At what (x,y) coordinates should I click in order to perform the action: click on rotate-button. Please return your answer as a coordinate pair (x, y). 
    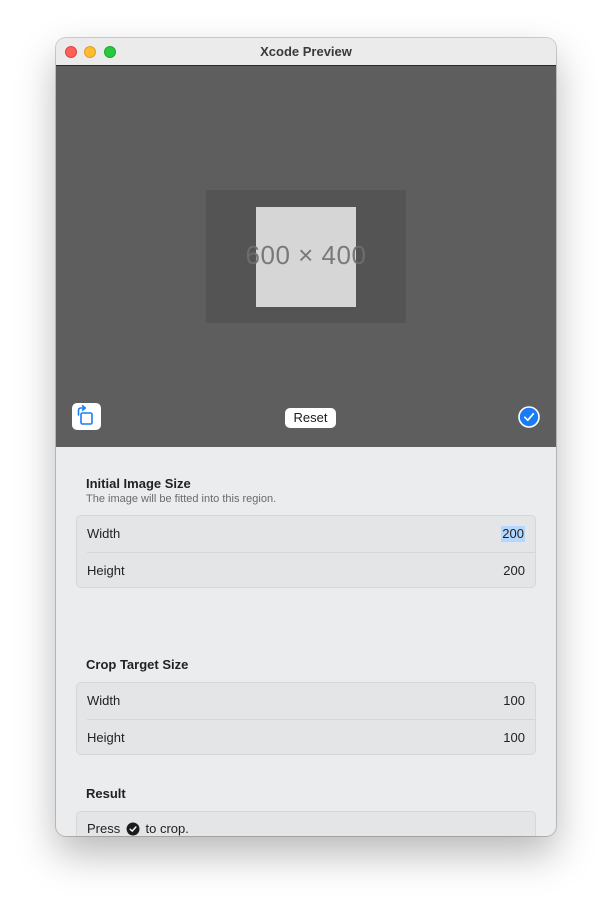
    Looking at the image, I should click on (86, 416).